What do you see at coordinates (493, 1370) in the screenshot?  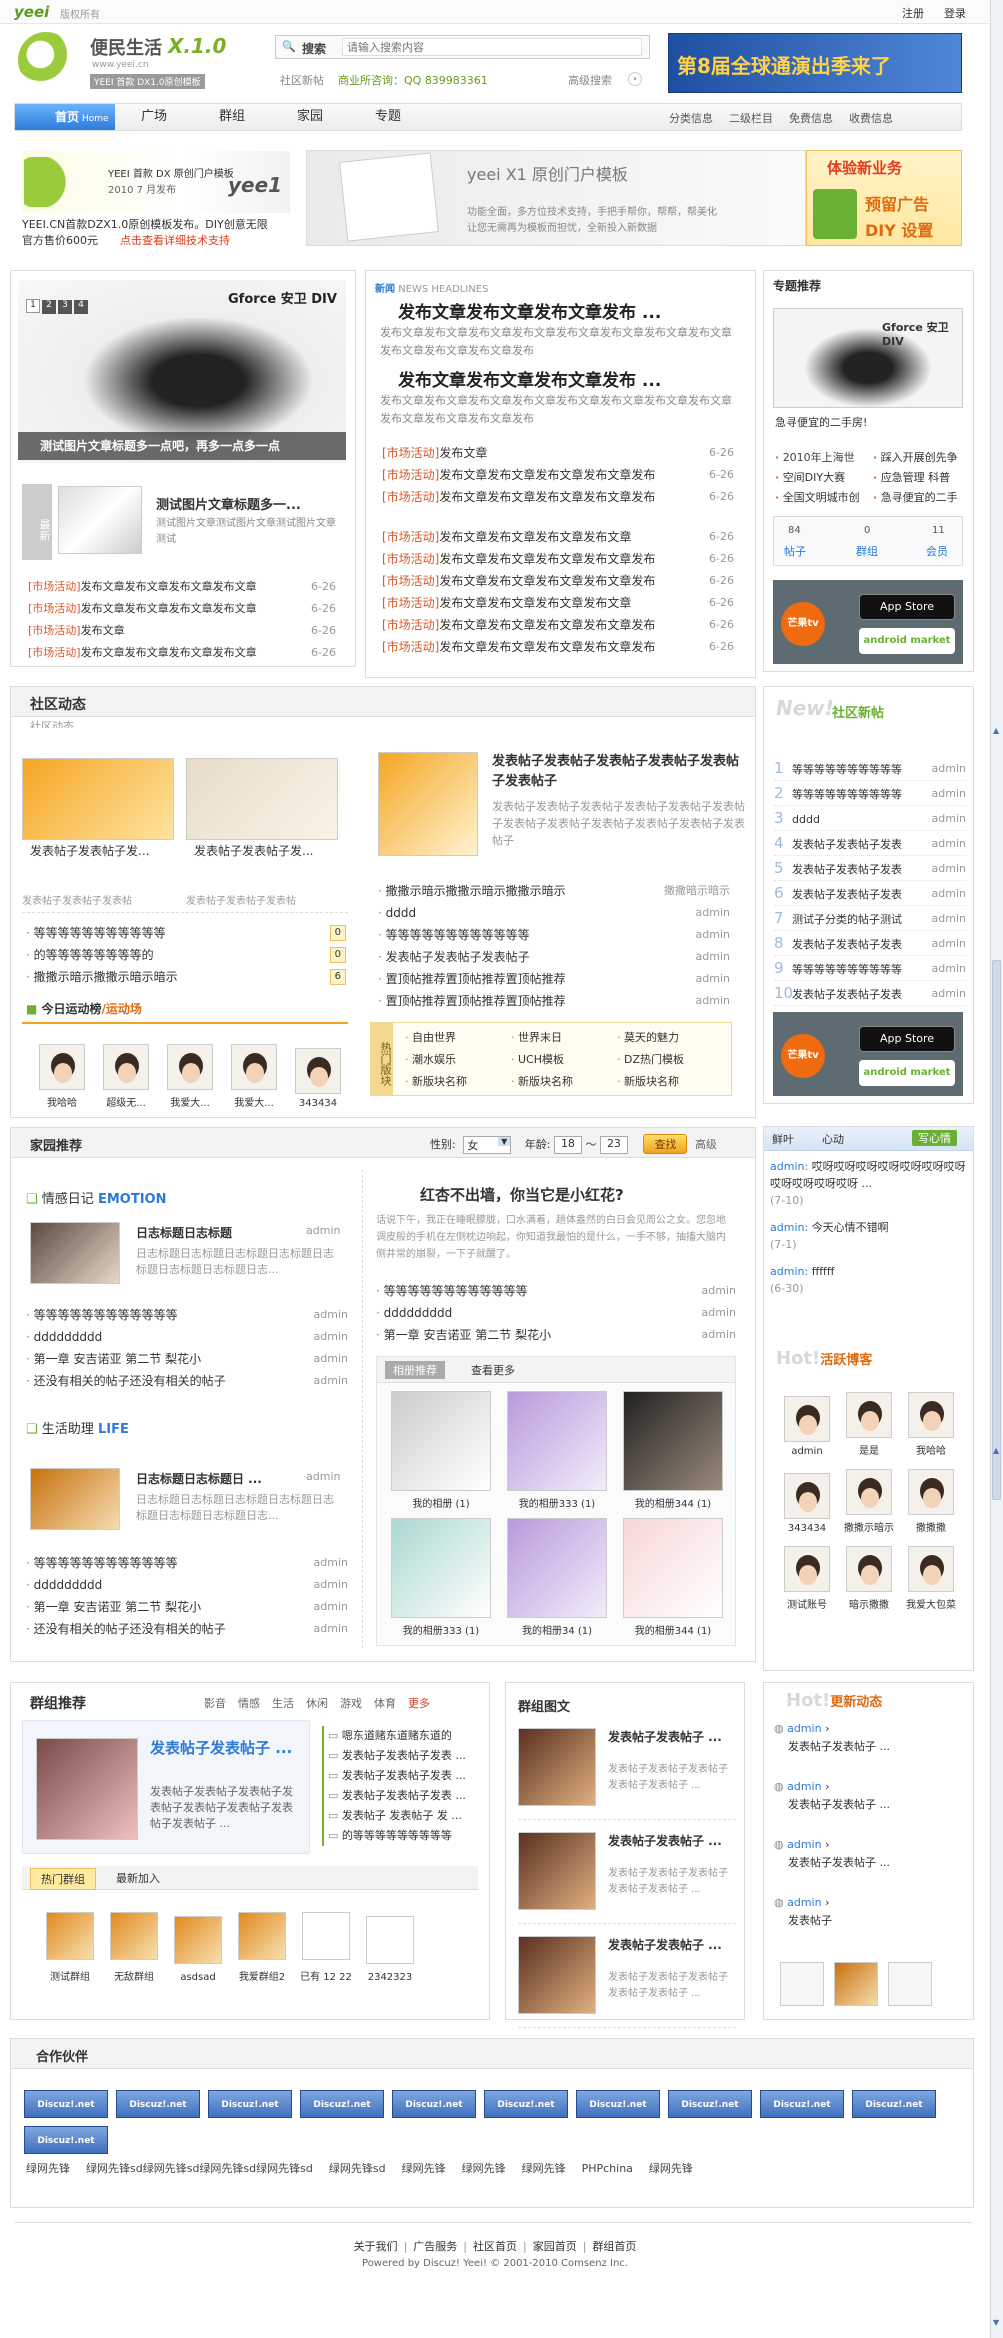 I see `album-tab-more: 查看更多` at bounding box center [493, 1370].